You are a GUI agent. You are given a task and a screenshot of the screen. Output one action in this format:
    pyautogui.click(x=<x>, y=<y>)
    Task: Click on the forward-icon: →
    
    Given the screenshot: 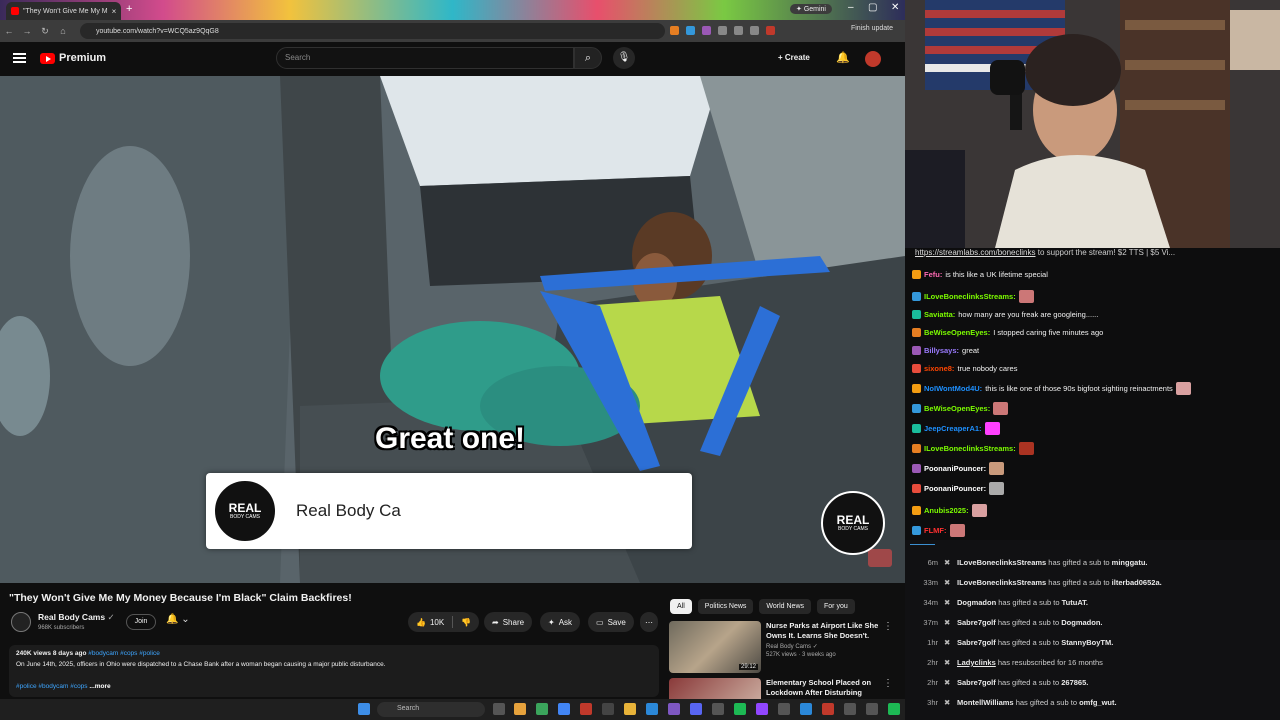 What is the action you would take?
    pyautogui.click(x=27, y=31)
    